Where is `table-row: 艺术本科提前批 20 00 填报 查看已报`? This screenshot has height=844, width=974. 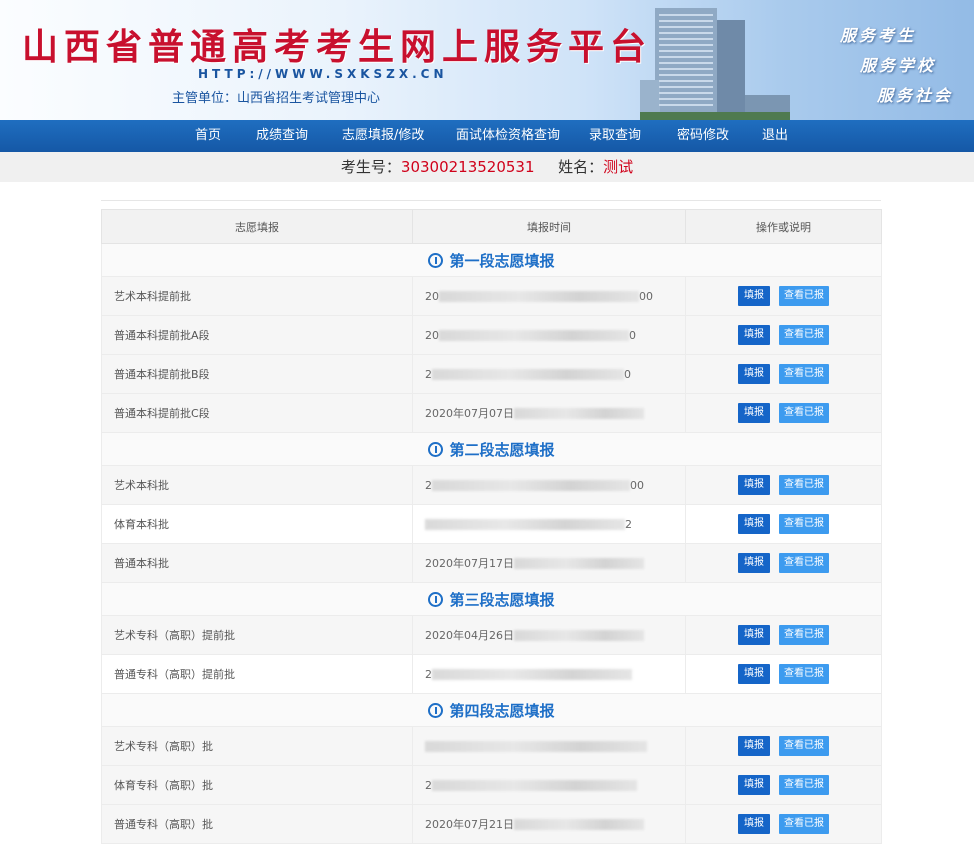 table-row: 艺术本科提前批 20 00 填报 查看已报 is located at coordinates (491, 296).